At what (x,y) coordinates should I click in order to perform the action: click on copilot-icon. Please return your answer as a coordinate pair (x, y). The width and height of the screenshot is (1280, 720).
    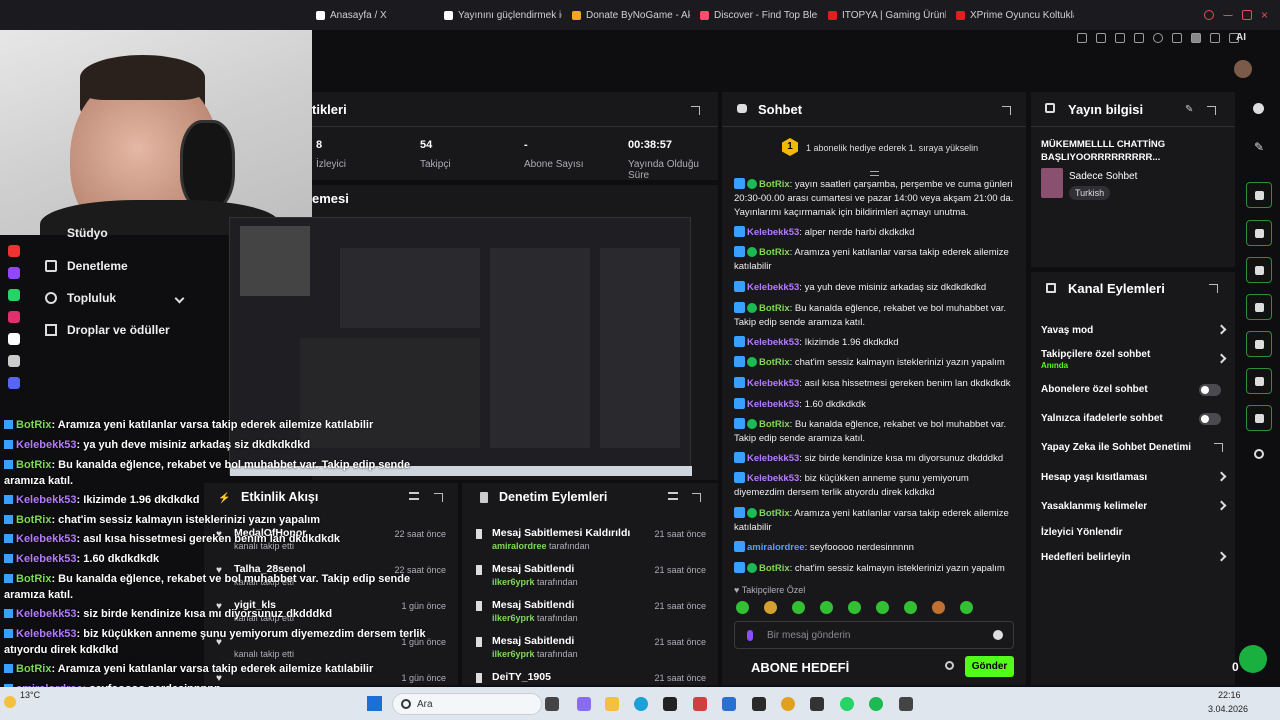
    Looking at the image, I should click on (584, 704).